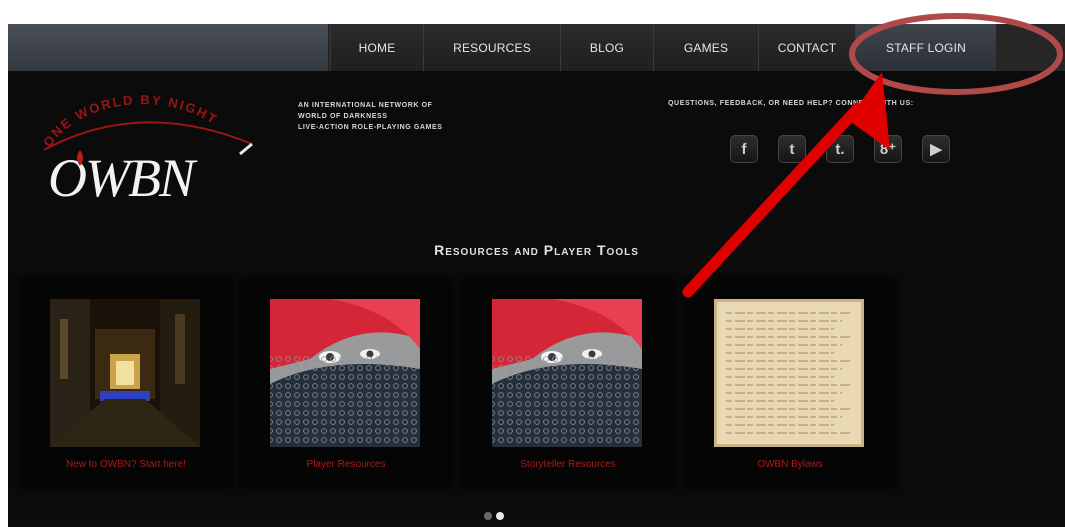  I want to click on nav-items: Home Resources Blog Games Contact Staff Login, so click(663, 47).